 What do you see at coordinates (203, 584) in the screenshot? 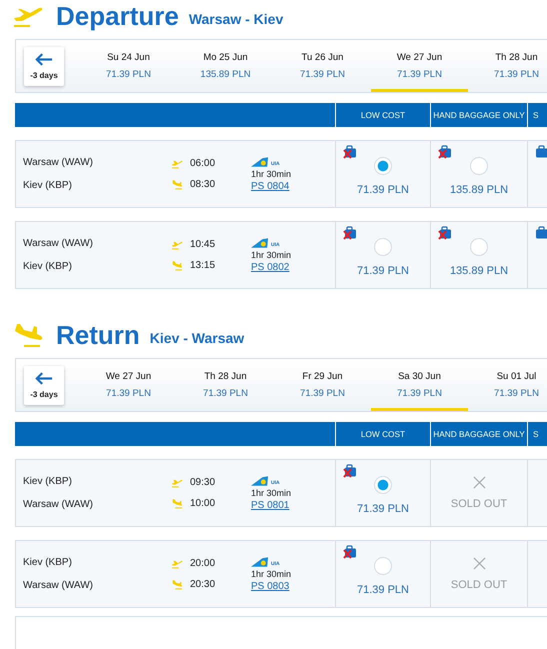
I see `arrival-time: 20:30` at bounding box center [203, 584].